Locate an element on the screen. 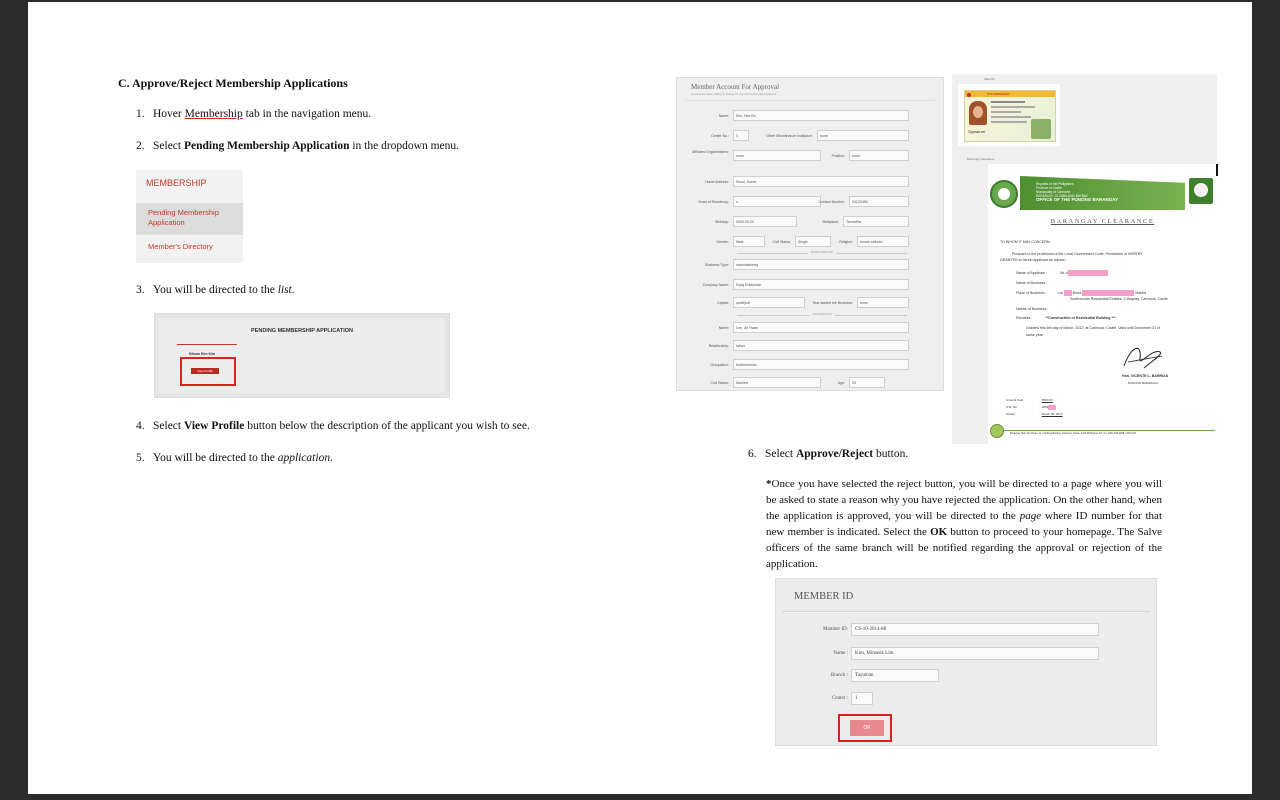 This screenshot has height=800, width=1280. step-6: 6. Select Approve/Reject button. is located at coordinates (828, 454).